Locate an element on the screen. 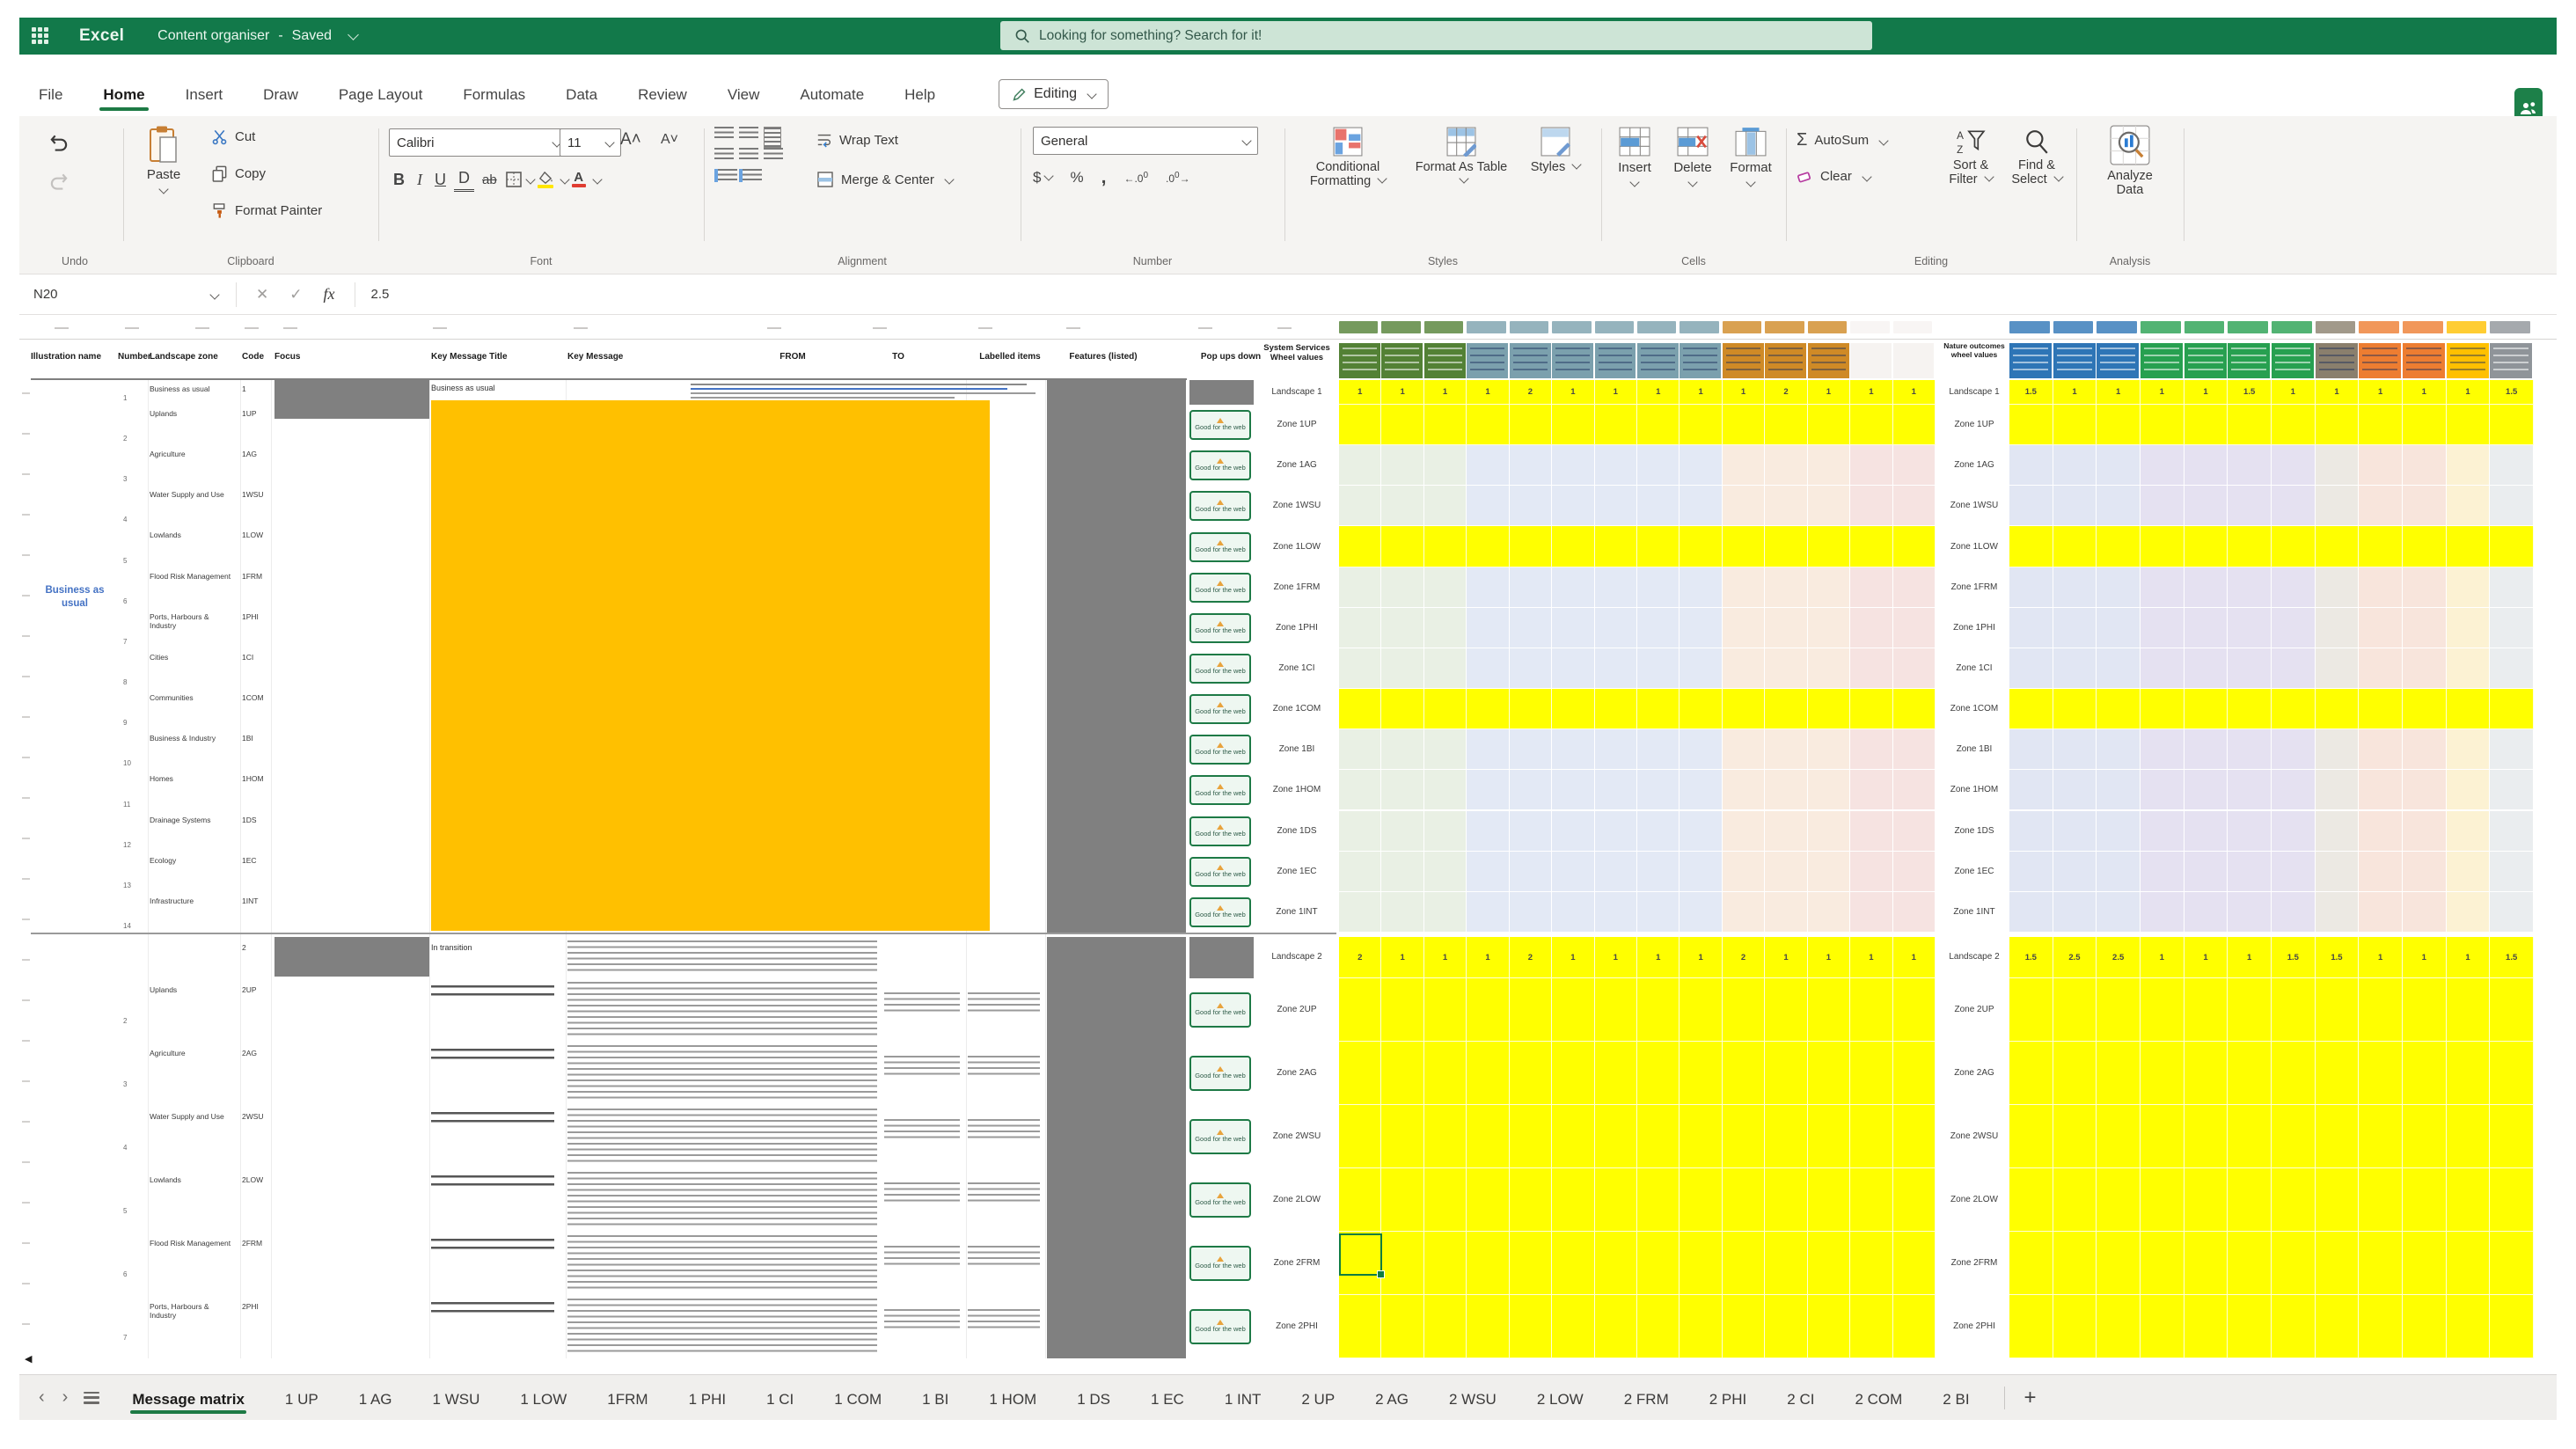  matrix-cell: 2.5 is located at coordinates (2119, 957).